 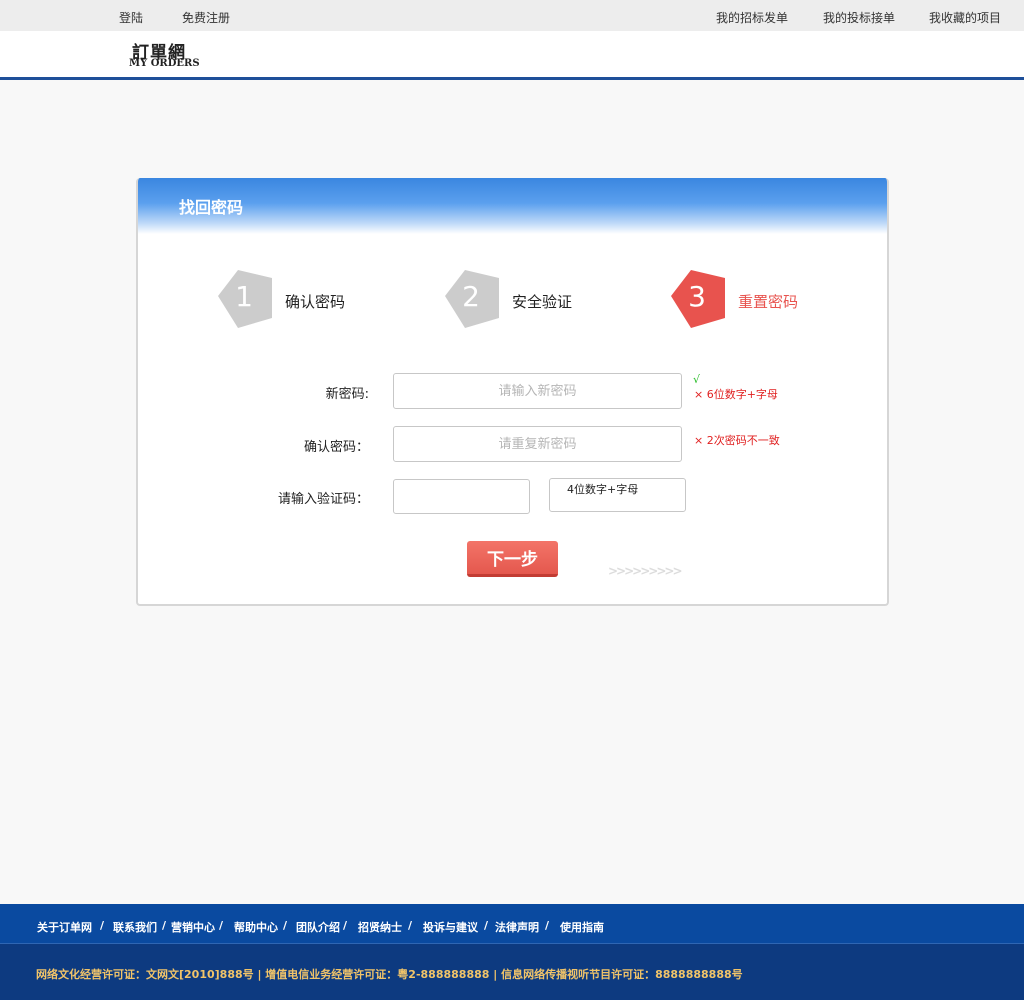 I want to click on step-3-badge: 3, so click(x=698, y=299).